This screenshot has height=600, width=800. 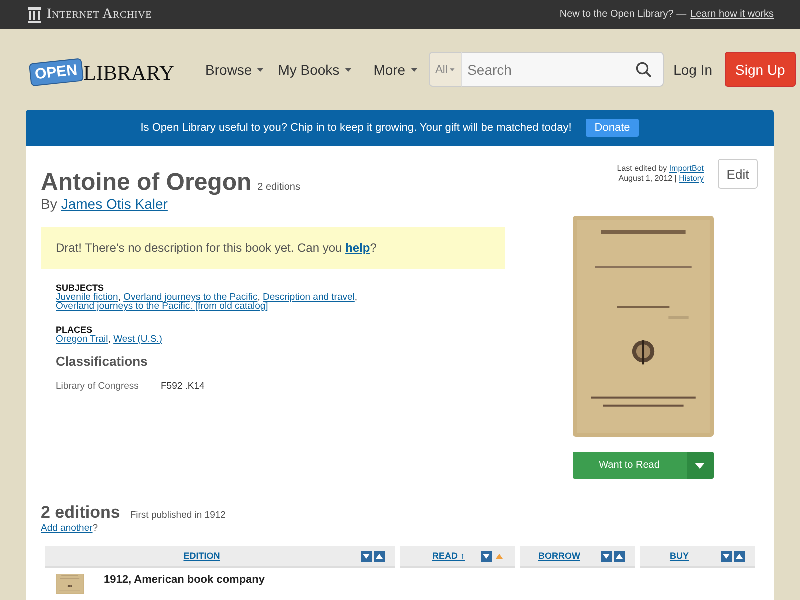 What do you see at coordinates (315, 70) in the screenshot?
I see `nav-menu: My Books` at bounding box center [315, 70].